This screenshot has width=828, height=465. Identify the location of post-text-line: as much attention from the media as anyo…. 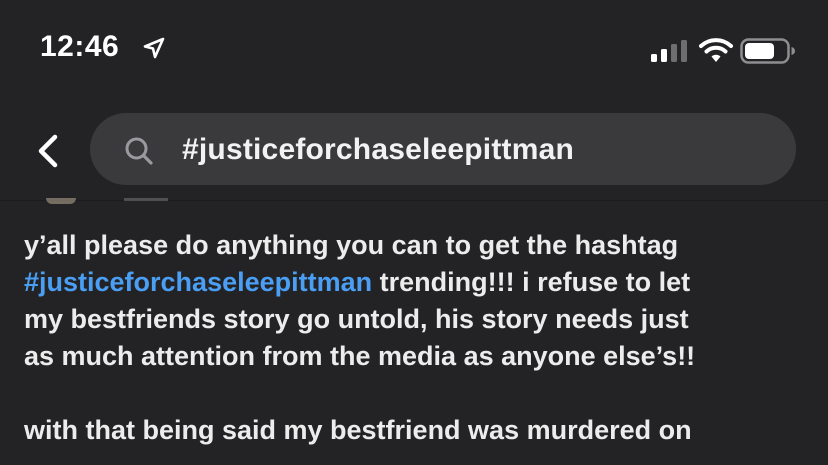
(360, 356).